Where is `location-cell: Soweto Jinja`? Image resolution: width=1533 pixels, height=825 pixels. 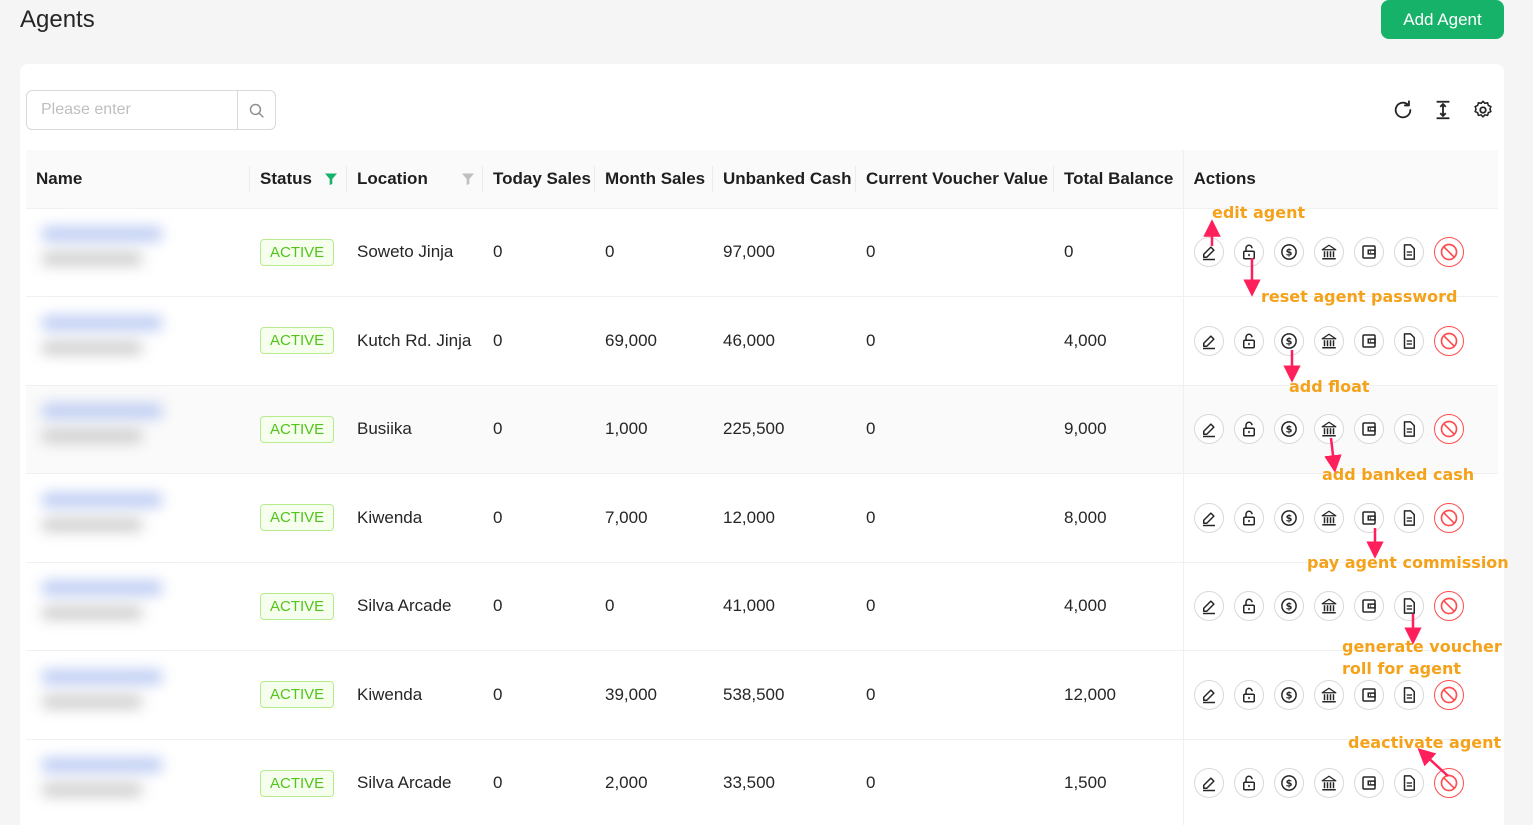
location-cell: Soweto Jinja is located at coordinates (415, 252).